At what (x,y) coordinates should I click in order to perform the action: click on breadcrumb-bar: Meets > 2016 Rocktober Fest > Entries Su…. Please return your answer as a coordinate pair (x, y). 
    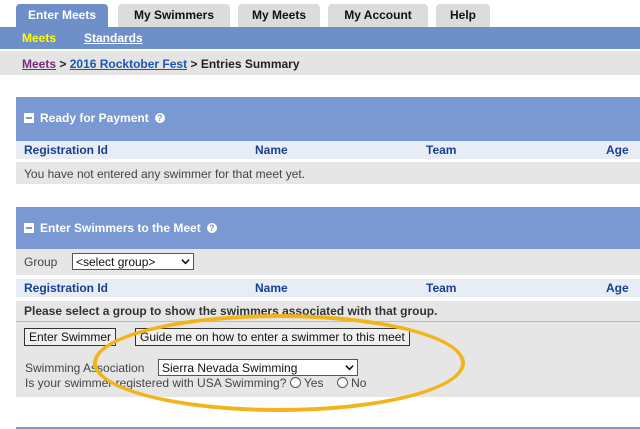
    Looking at the image, I should click on (320, 63).